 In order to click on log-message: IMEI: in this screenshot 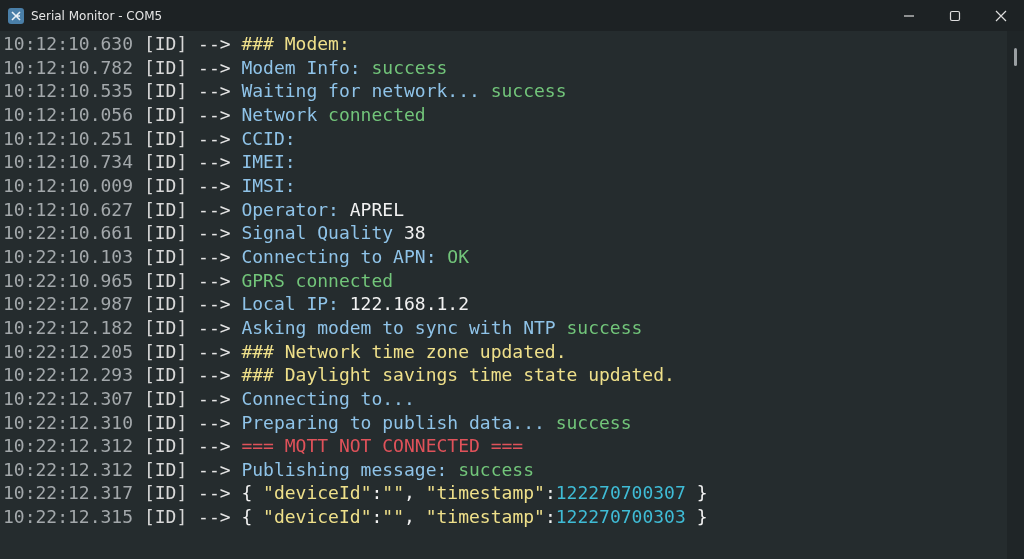, I will do `click(268, 162)`.